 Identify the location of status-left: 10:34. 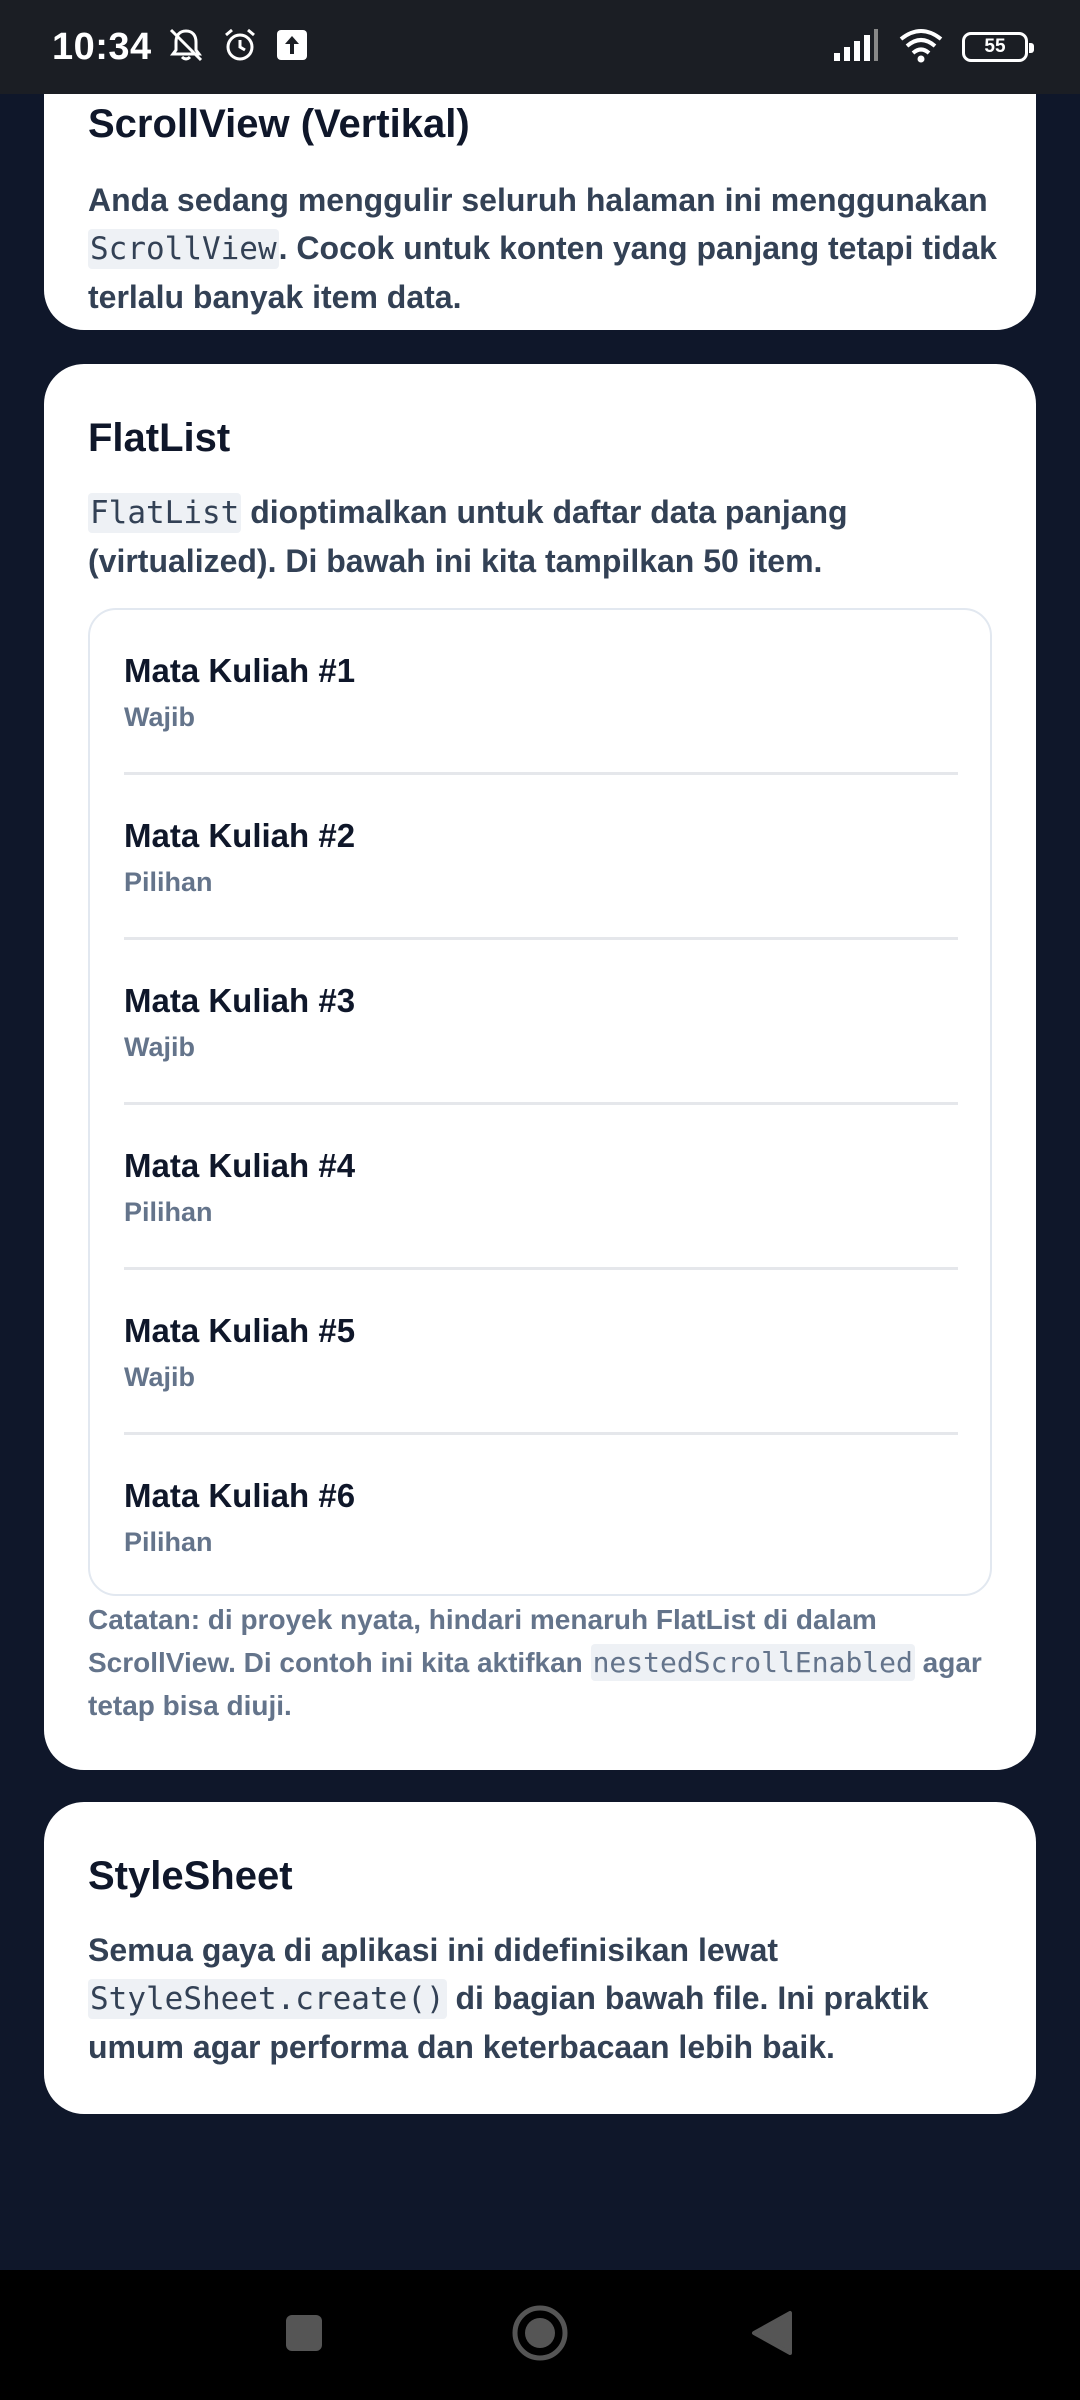
(181, 47).